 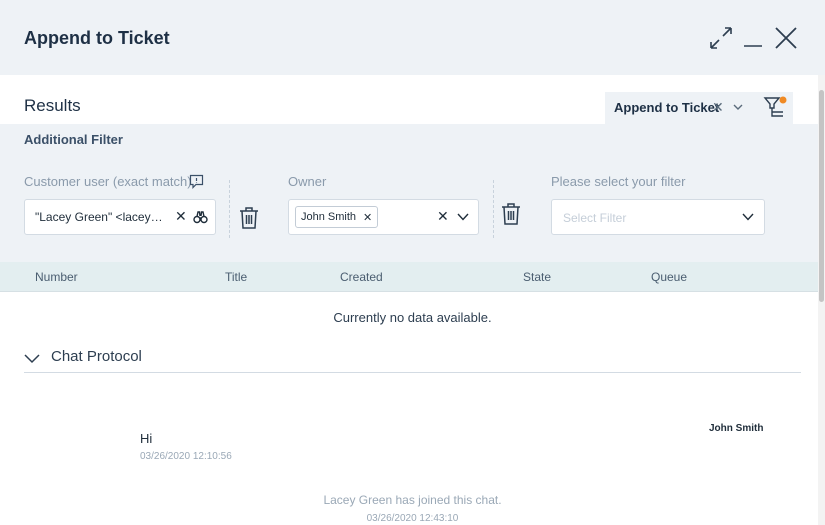 I want to click on additional-filter-heading: Additional Filter, so click(x=73, y=139).